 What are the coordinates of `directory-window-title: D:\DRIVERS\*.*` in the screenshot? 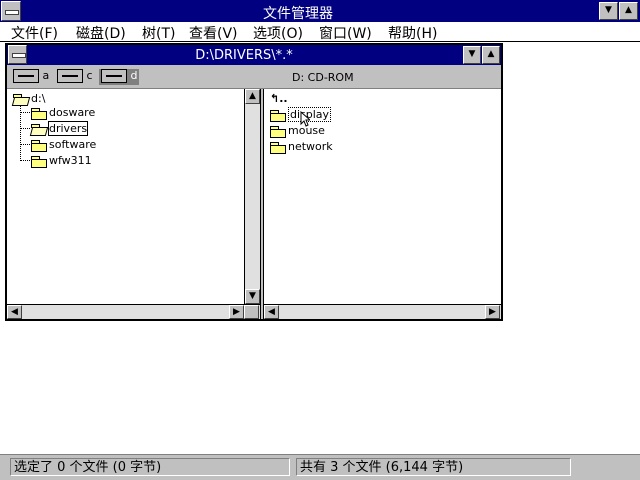 It's located at (244, 55).